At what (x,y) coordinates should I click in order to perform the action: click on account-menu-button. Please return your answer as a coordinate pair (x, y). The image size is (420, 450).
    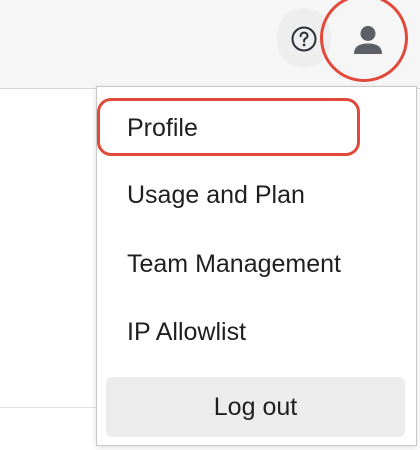
    Looking at the image, I should click on (367, 43).